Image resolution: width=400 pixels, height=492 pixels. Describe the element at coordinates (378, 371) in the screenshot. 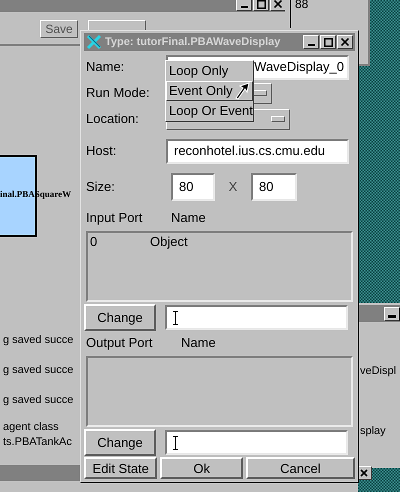

I see `window-text: veDispl` at that location.